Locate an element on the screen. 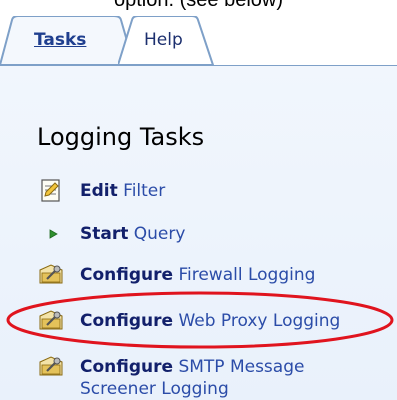 This screenshot has height=400, width=397. task-object: Filter is located at coordinates (144, 191).